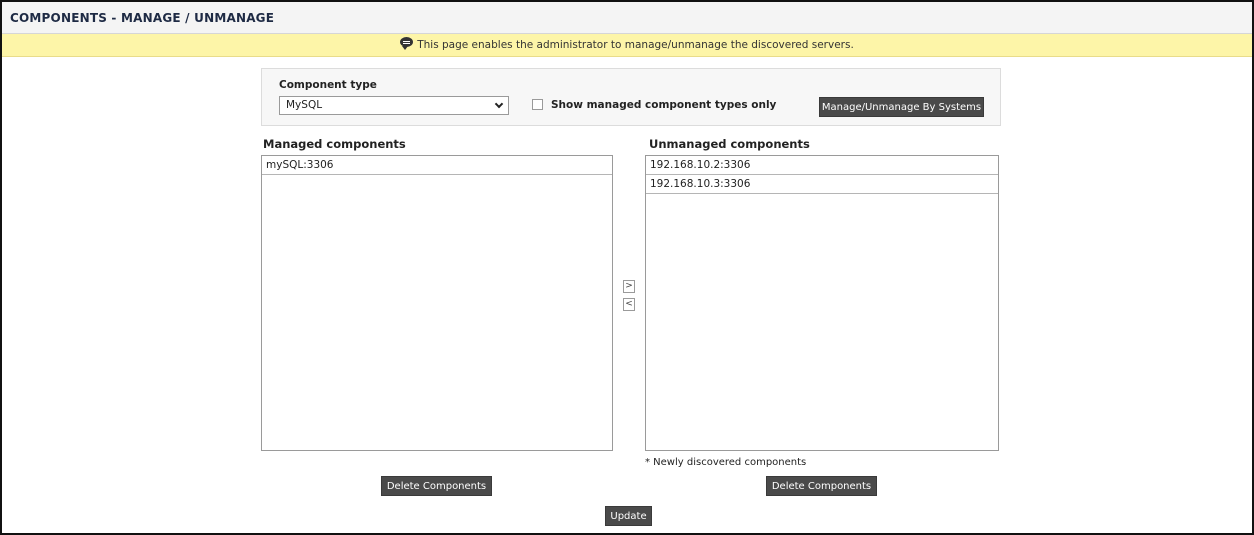 The image size is (1254, 535). What do you see at coordinates (627, 18) in the screenshot?
I see `title-bar: COMPONENTS - MANAGE / UNMANAGE` at bounding box center [627, 18].